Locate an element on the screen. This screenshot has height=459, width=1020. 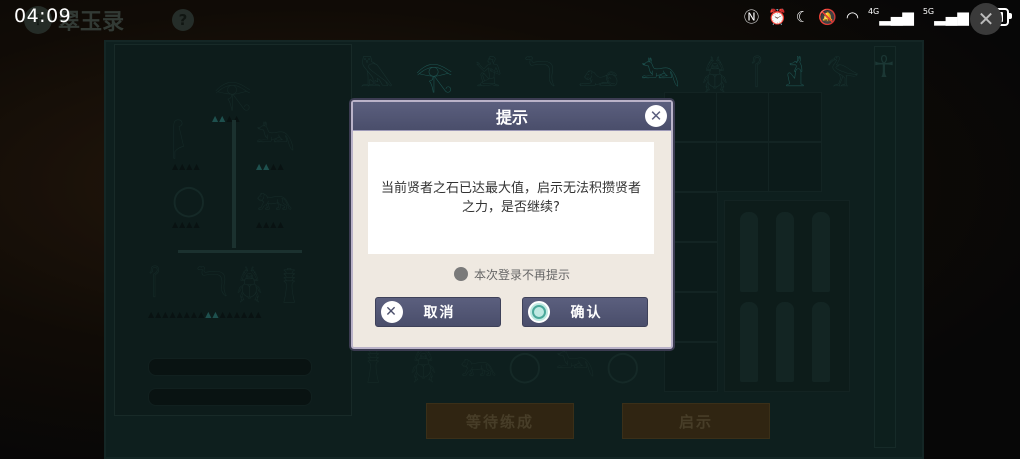
dialog-close-icon: ✕ is located at coordinates (656, 116).